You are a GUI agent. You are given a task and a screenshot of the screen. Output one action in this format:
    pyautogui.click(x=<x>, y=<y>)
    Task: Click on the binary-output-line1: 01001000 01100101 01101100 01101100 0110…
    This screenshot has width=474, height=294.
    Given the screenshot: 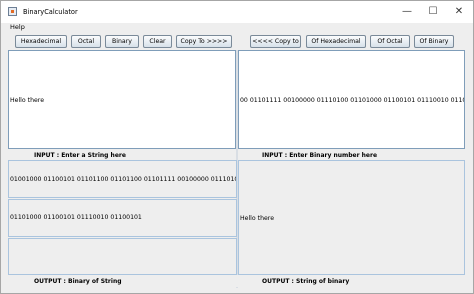 What is the action you would take?
    pyautogui.click(x=122, y=179)
    